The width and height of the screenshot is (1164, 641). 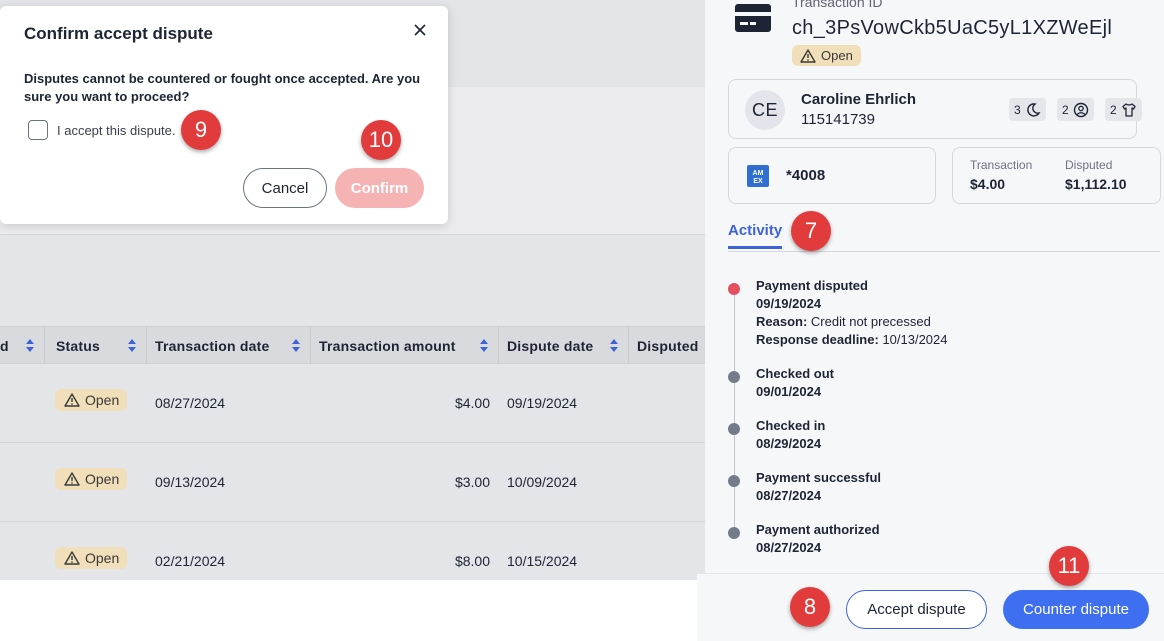 What do you see at coordinates (472, 561) in the screenshot?
I see `transaction-amount: $8.00` at bounding box center [472, 561].